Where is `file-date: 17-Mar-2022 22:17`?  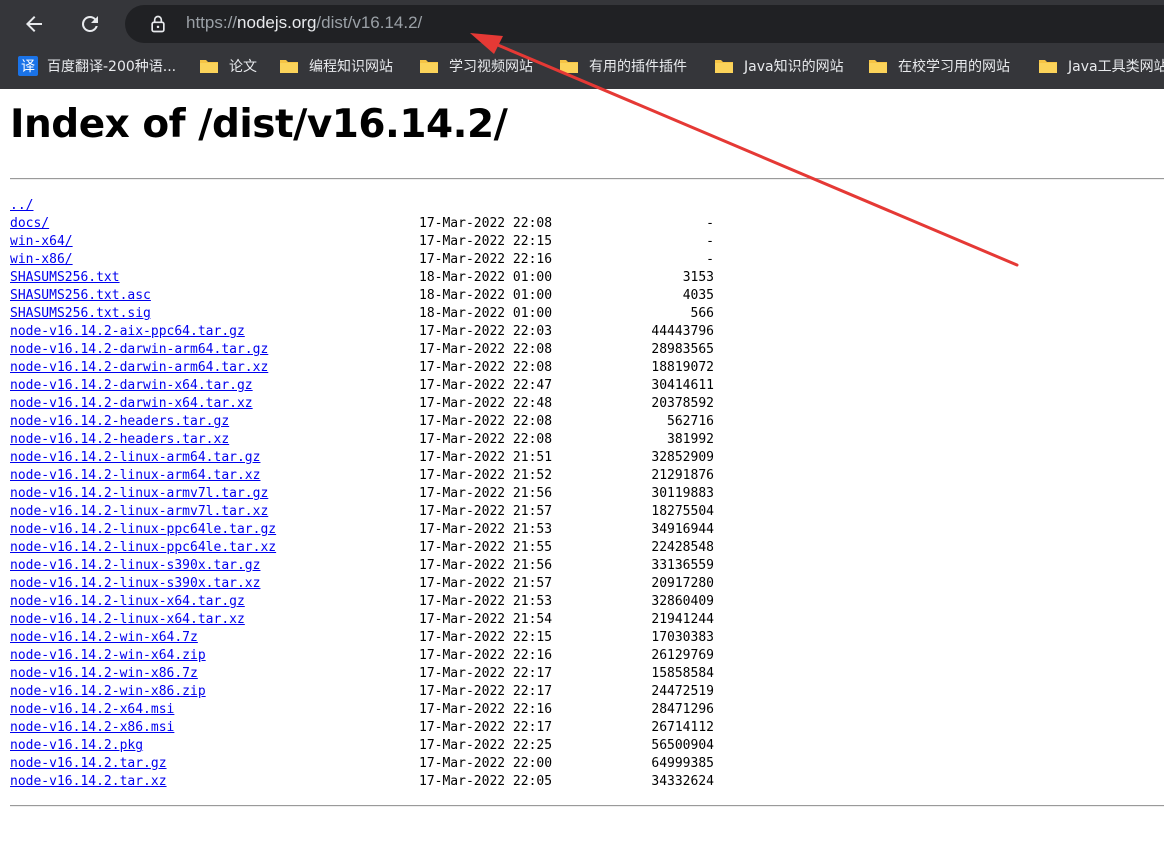 file-date: 17-Mar-2022 22:17 is located at coordinates (486, 691).